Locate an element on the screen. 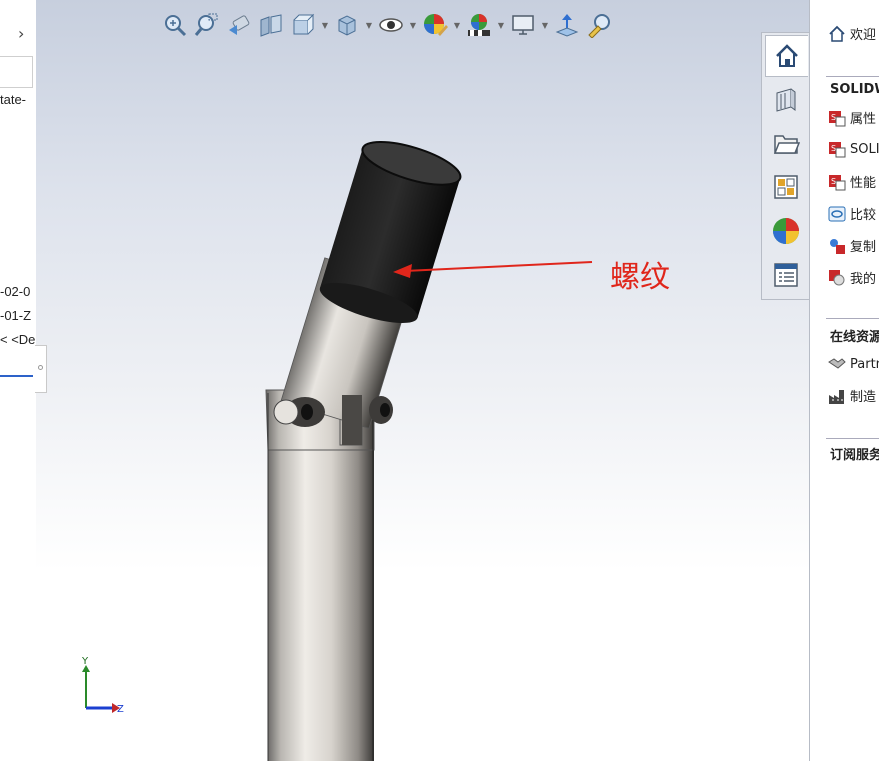 The image size is (879, 761). rollback-bar is located at coordinates (16, 376).